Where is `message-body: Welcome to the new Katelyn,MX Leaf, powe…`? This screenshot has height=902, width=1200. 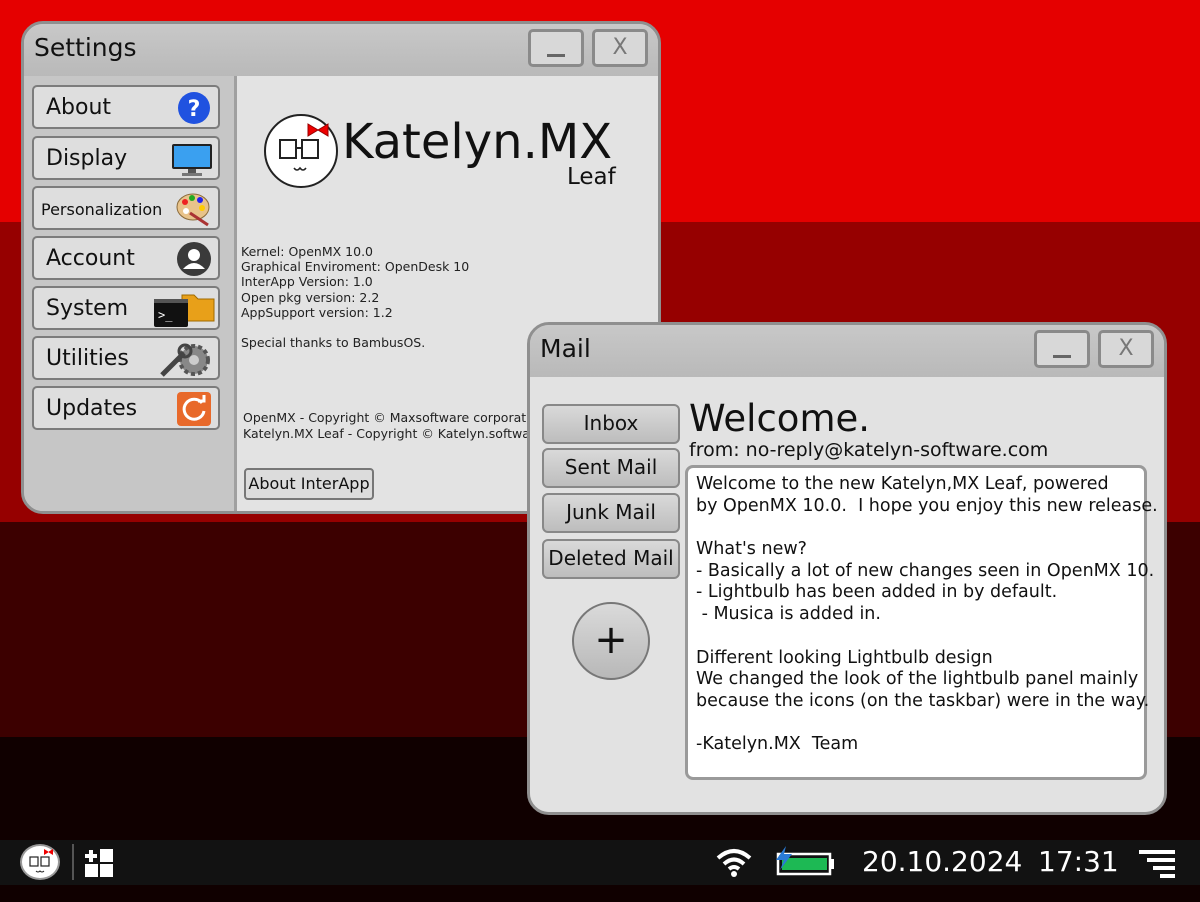 message-body: Welcome to the new Katelyn,MX Leaf, powe… is located at coordinates (921, 622).